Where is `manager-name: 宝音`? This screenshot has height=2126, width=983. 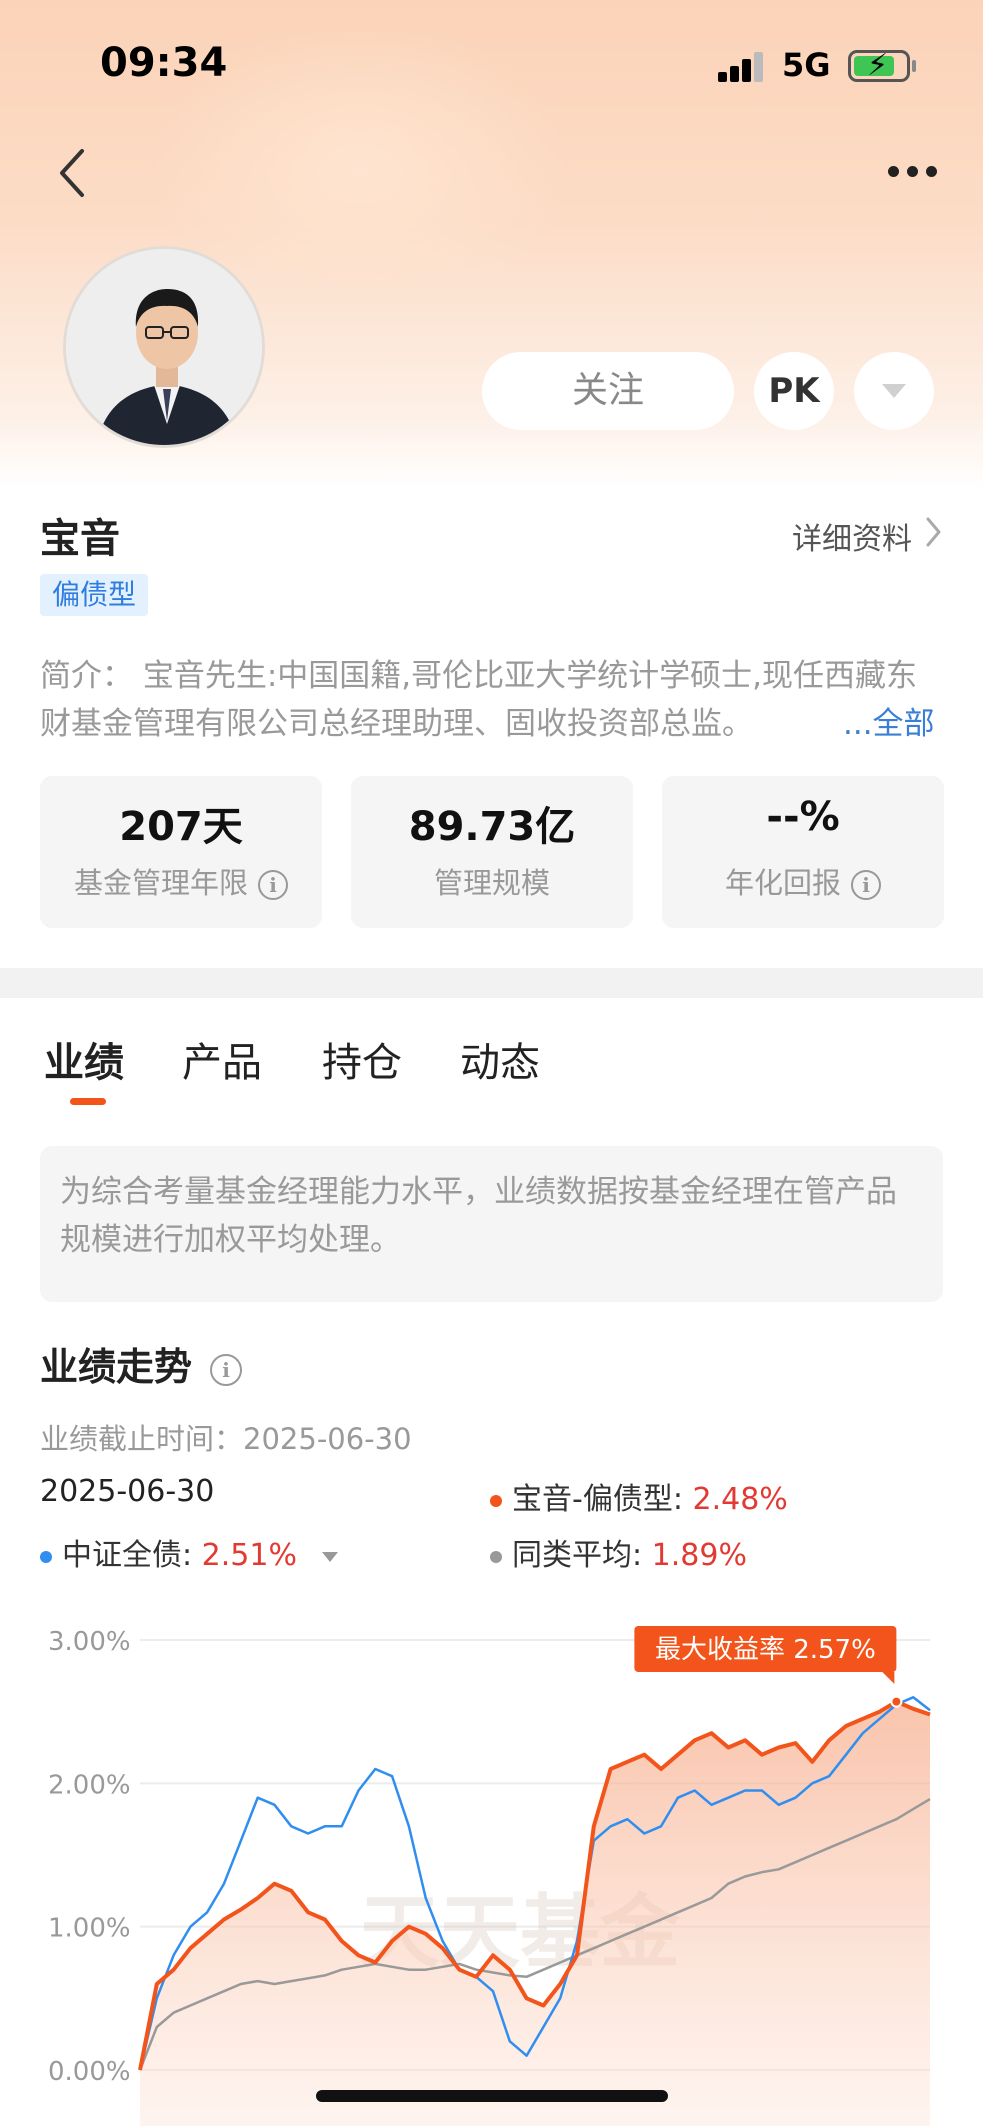
manager-name: 宝音 is located at coordinates (80, 539).